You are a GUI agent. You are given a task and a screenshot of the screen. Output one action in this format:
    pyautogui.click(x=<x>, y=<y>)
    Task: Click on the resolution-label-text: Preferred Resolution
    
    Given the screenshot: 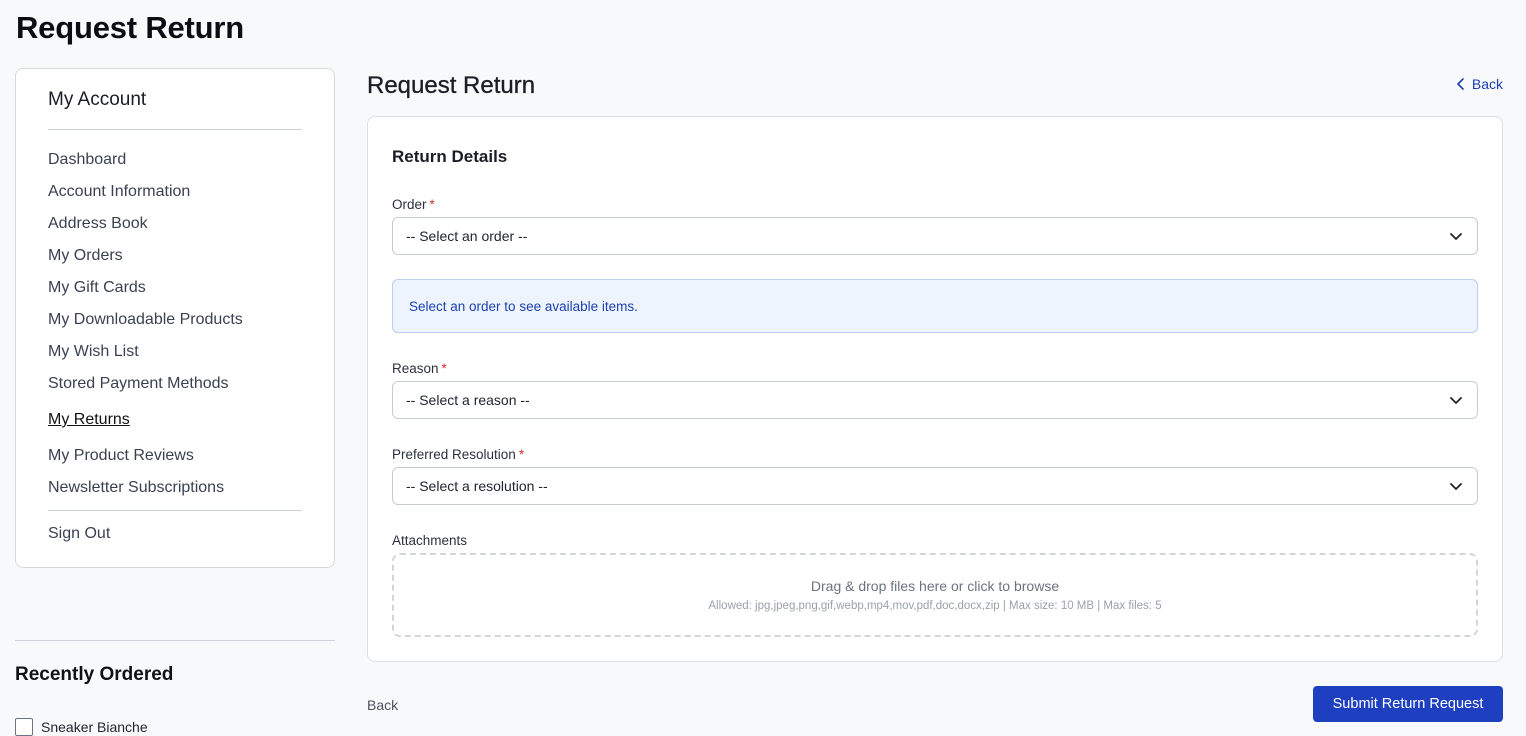 What is the action you would take?
    pyautogui.click(x=454, y=454)
    